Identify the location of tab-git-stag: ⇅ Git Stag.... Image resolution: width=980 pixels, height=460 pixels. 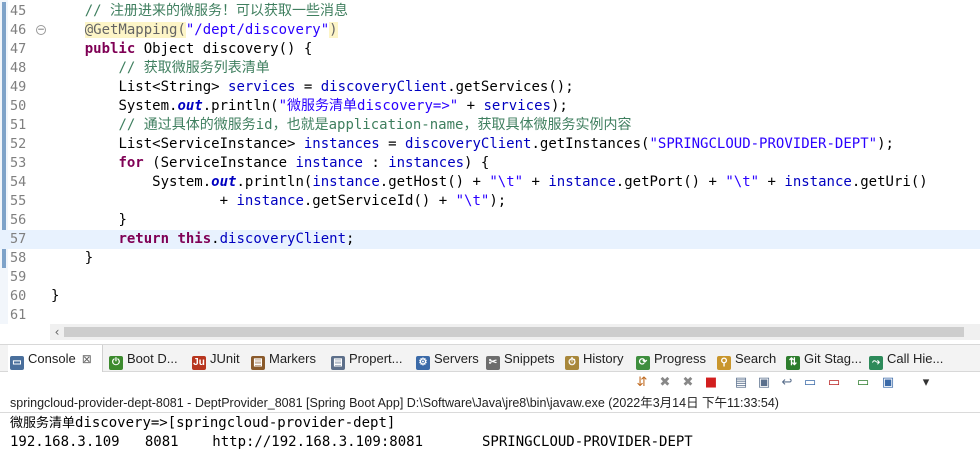
(824, 358).